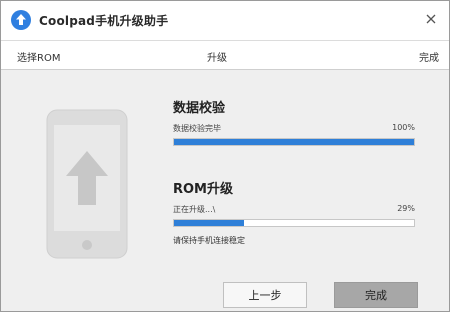 This screenshot has width=450, height=312. Describe the element at coordinates (429, 58) in the screenshot. I see `step-done: 完成` at that location.